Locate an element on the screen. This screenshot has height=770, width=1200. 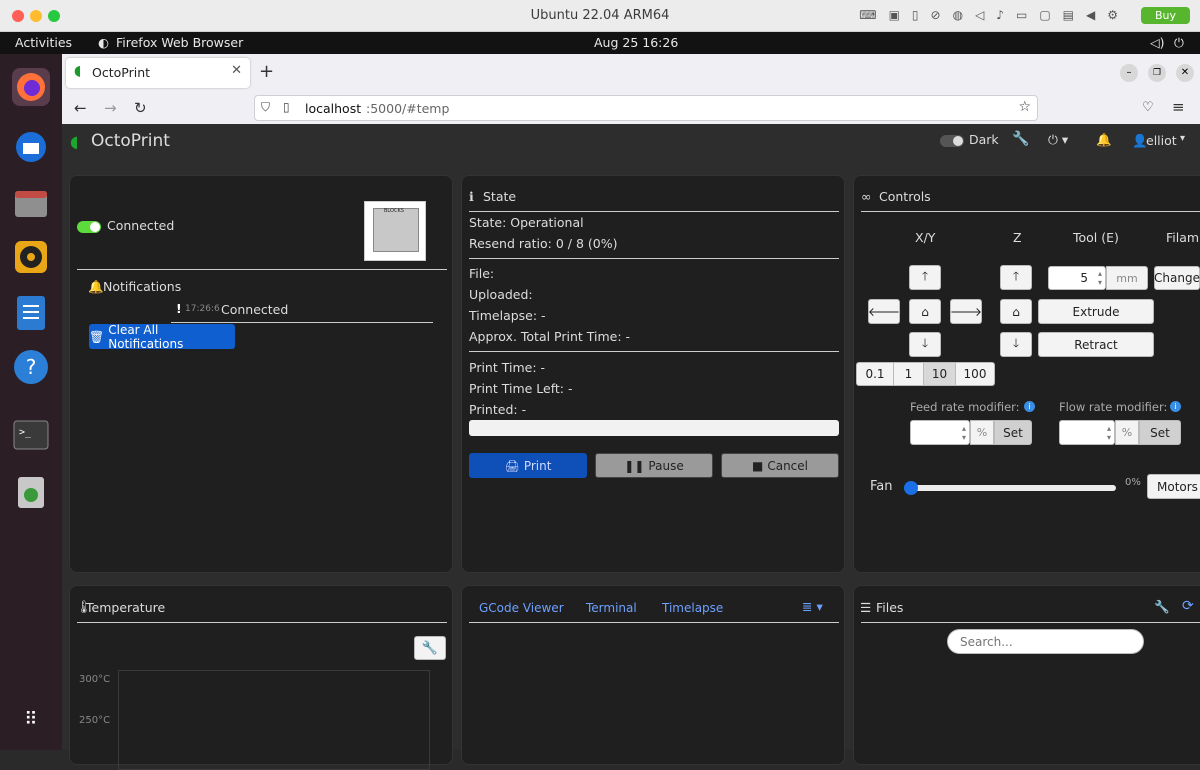
camera-icon: ▢ is located at coordinates (1044, 15).